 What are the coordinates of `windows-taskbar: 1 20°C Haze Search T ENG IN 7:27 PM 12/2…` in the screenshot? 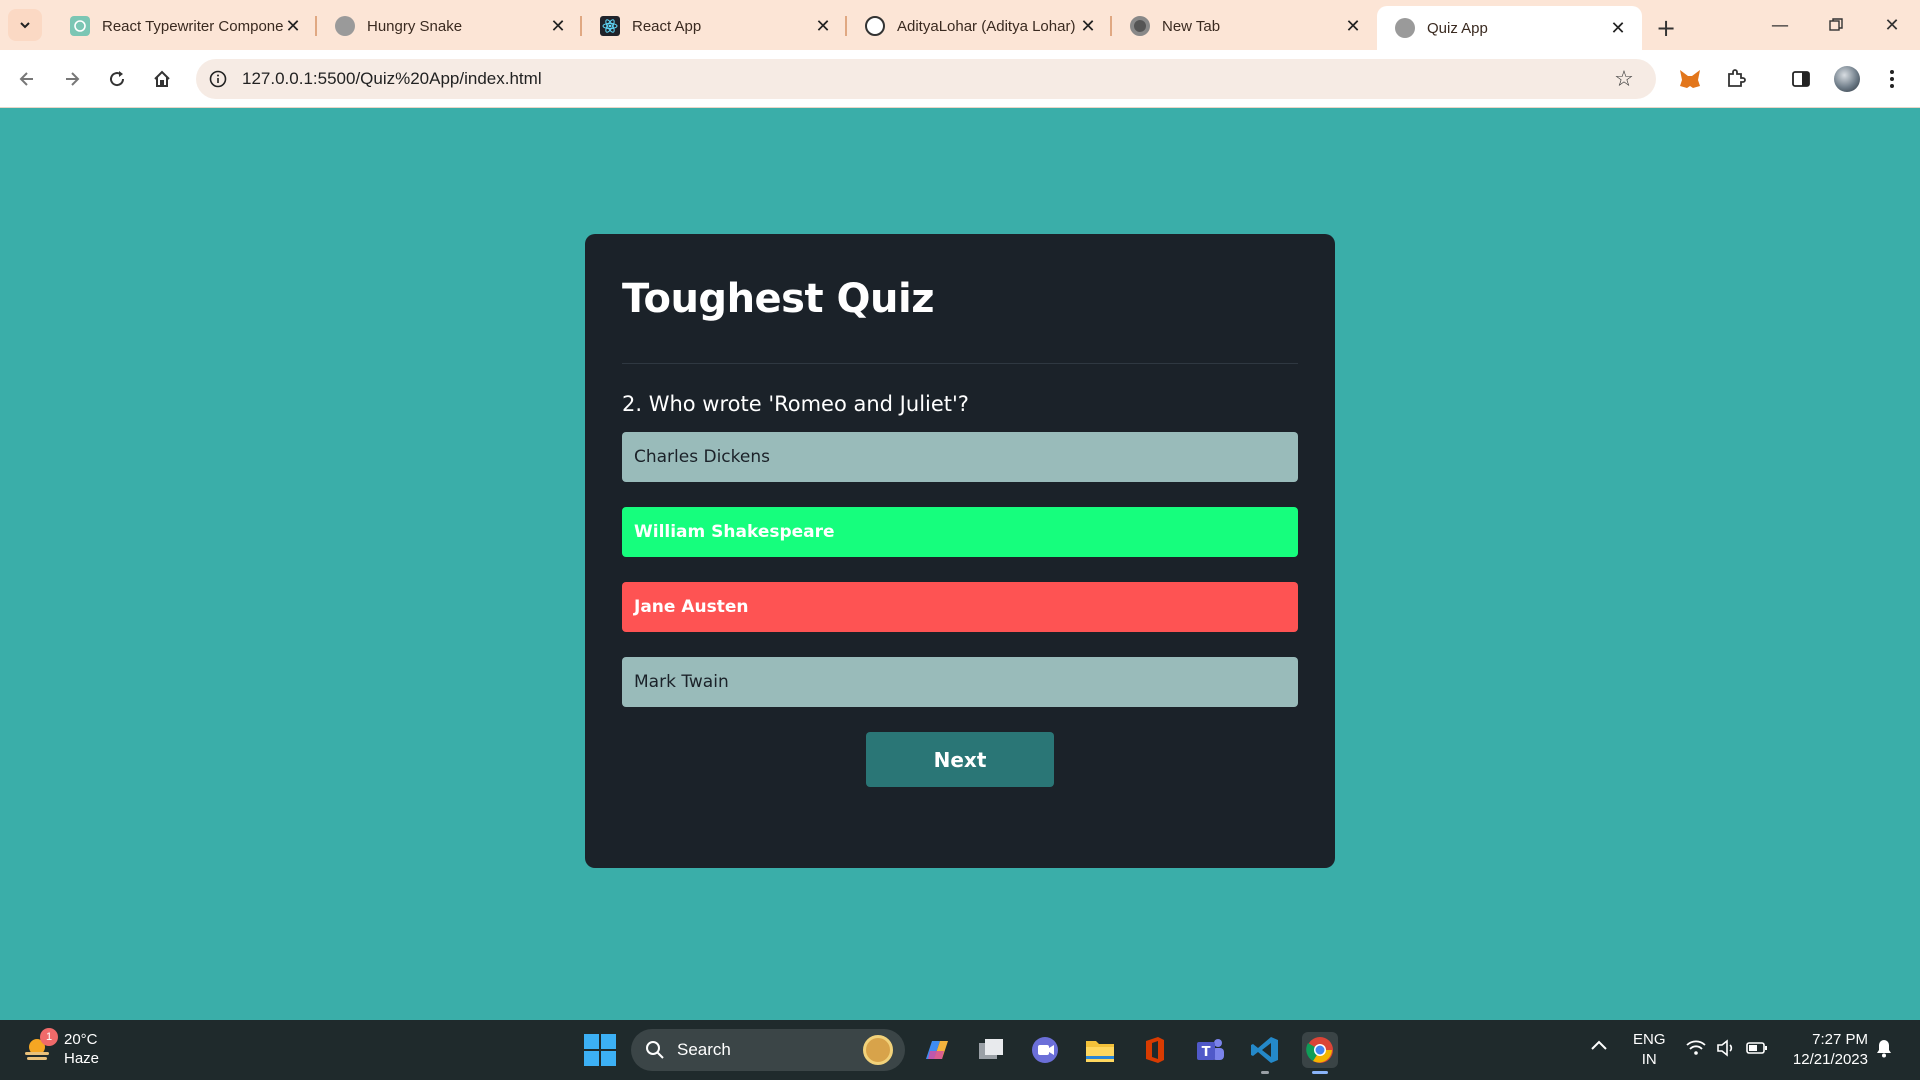 It's located at (960, 1050).